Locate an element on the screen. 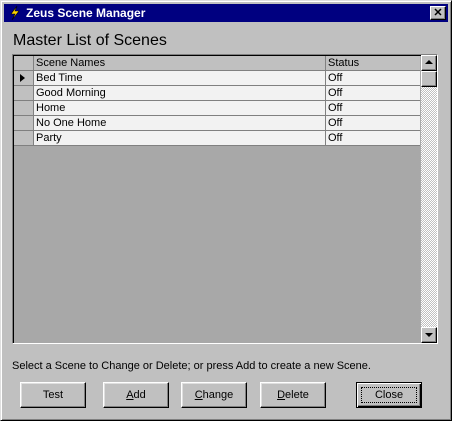 Image resolution: width=452 pixels, height=421 pixels. title-bar: Zeus Scene Manager ✕ is located at coordinates (226, 13).